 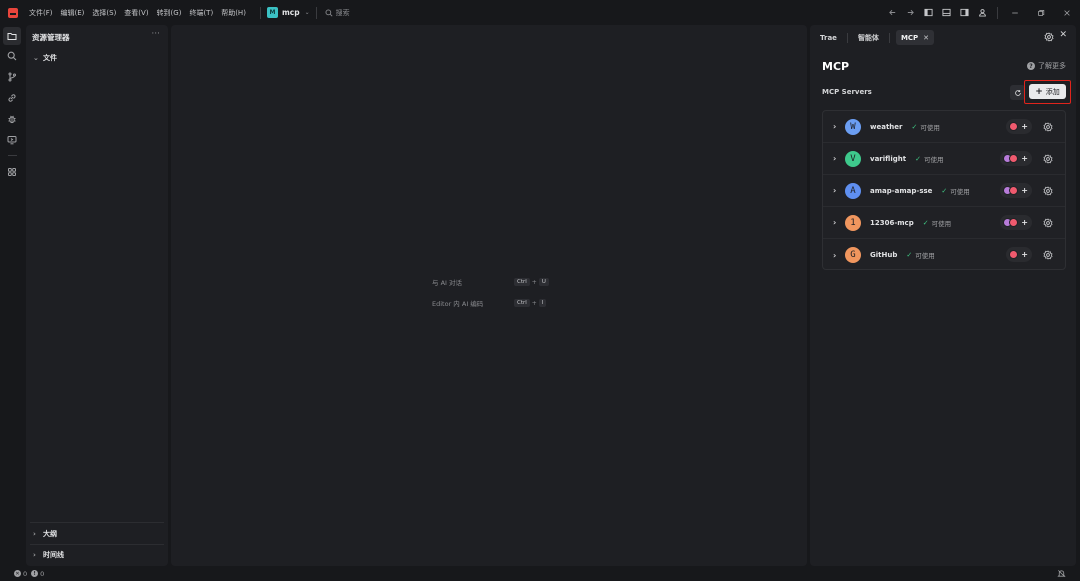 I want to click on account-icon, so click(x=982, y=13).